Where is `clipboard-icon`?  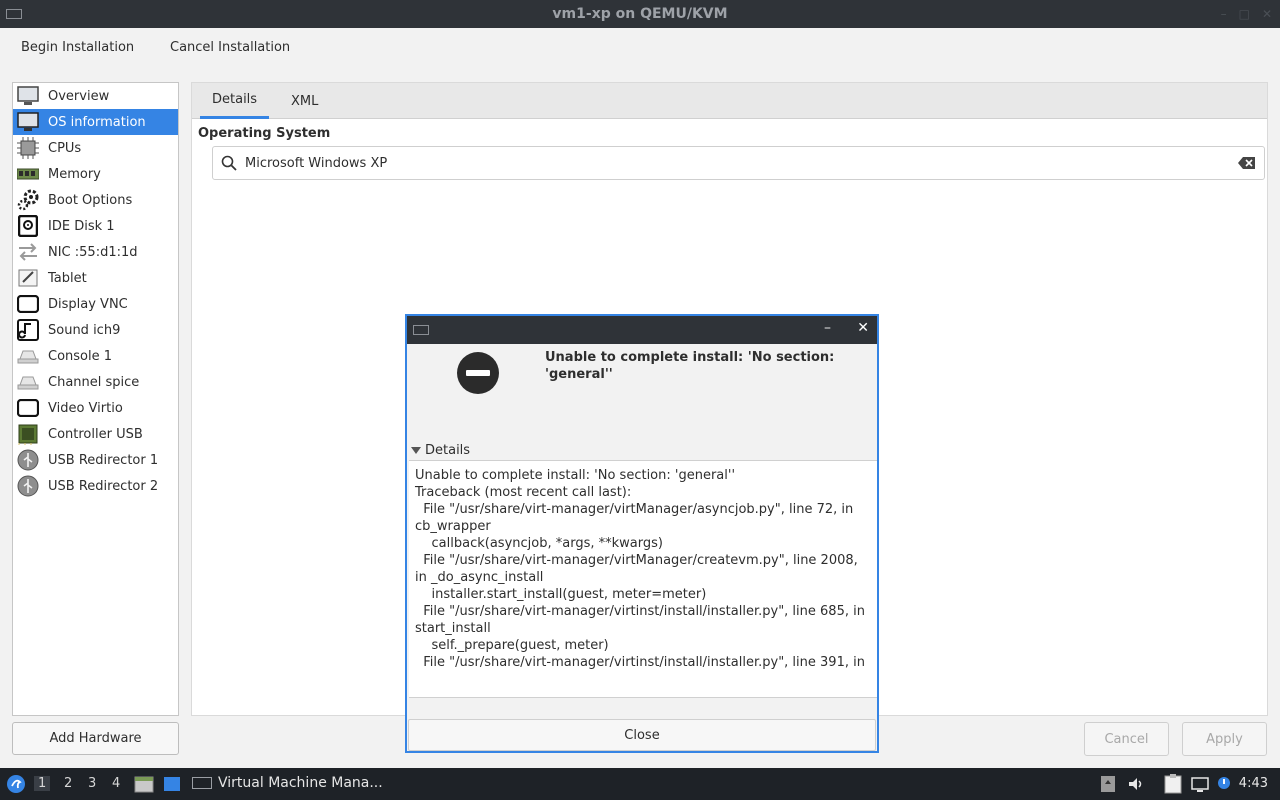 clipboard-icon is located at coordinates (1173, 784).